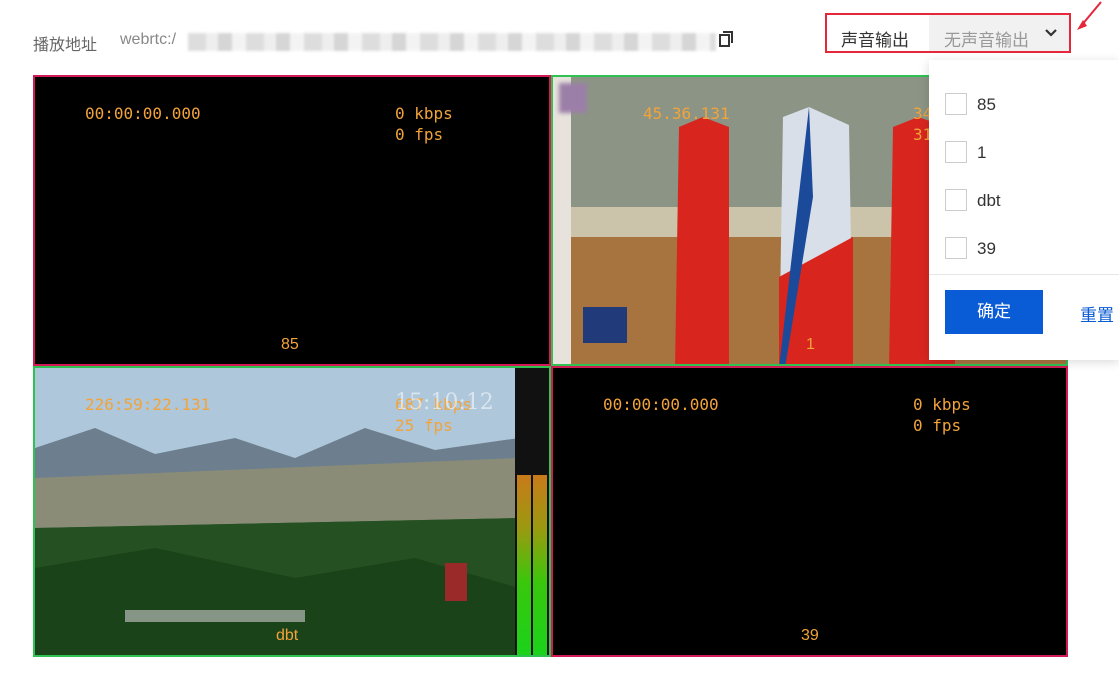 This screenshot has height=690, width=1119. What do you see at coordinates (540, 565) in the screenshot?
I see `audio-level-right` at bounding box center [540, 565].